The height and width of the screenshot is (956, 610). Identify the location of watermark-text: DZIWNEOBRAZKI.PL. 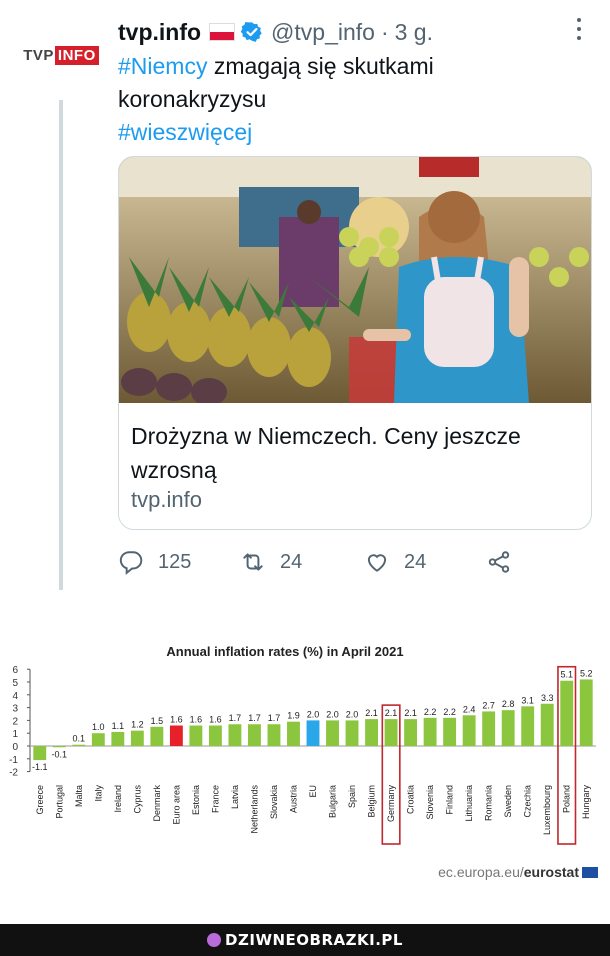
(314, 940).